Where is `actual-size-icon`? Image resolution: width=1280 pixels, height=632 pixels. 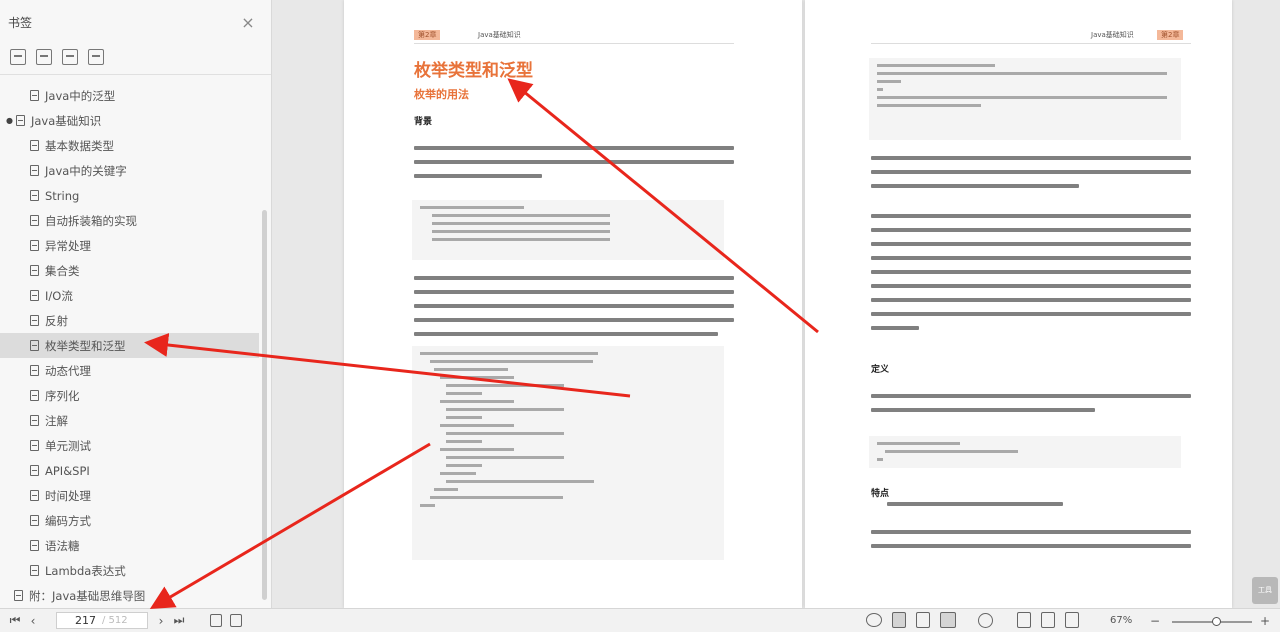 actual-size-icon is located at coordinates (1072, 620).